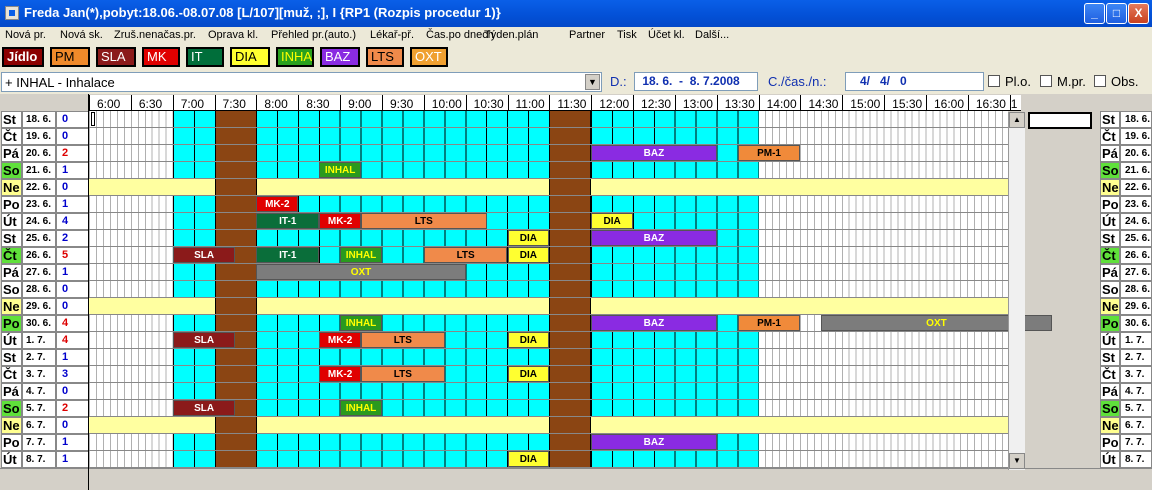 This screenshot has height=490, width=1152. What do you see at coordinates (233, 35) in the screenshot?
I see `menu-item-3: Oprava kl.` at bounding box center [233, 35].